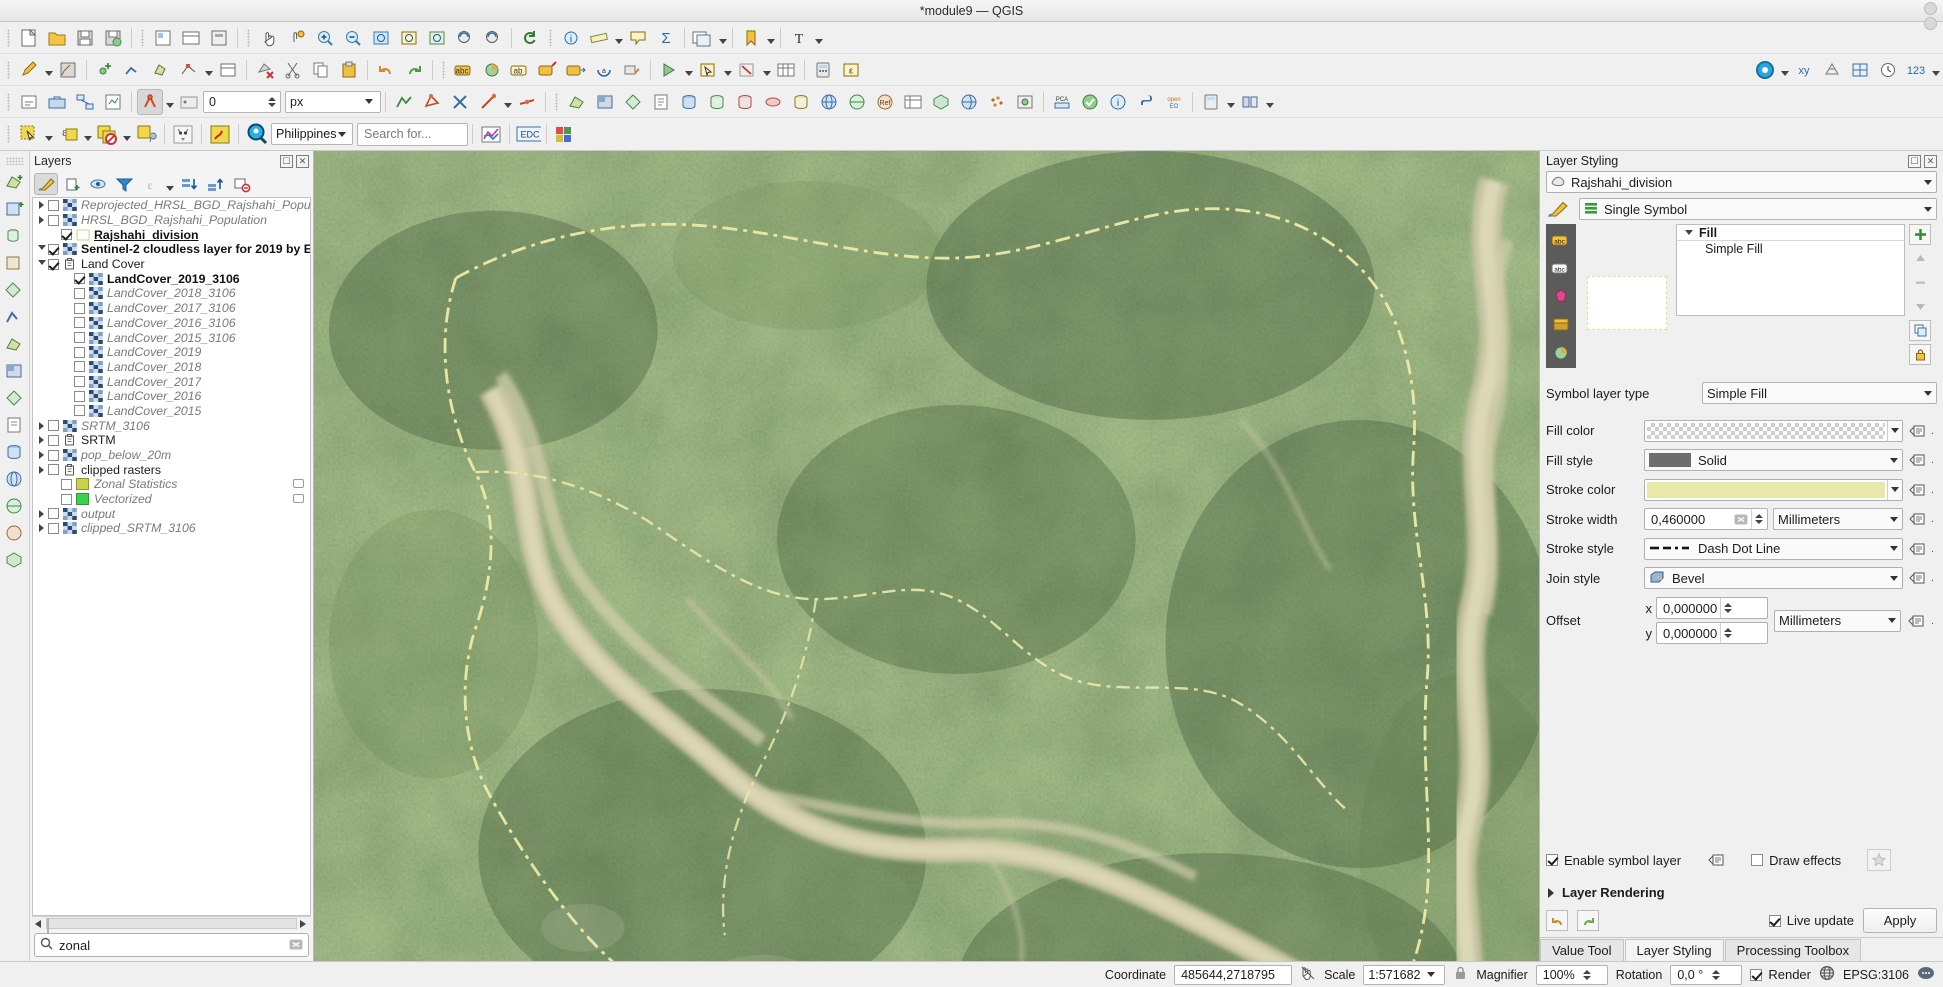  What do you see at coordinates (124, 184) in the screenshot?
I see `filter-legend-icon` at bounding box center [124, 184].